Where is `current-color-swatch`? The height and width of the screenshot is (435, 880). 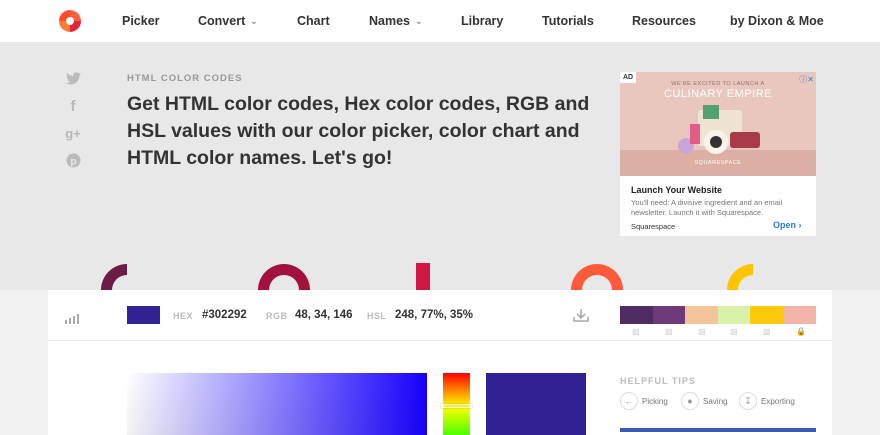
current-color-swatch is located at coordinates (143, 315).